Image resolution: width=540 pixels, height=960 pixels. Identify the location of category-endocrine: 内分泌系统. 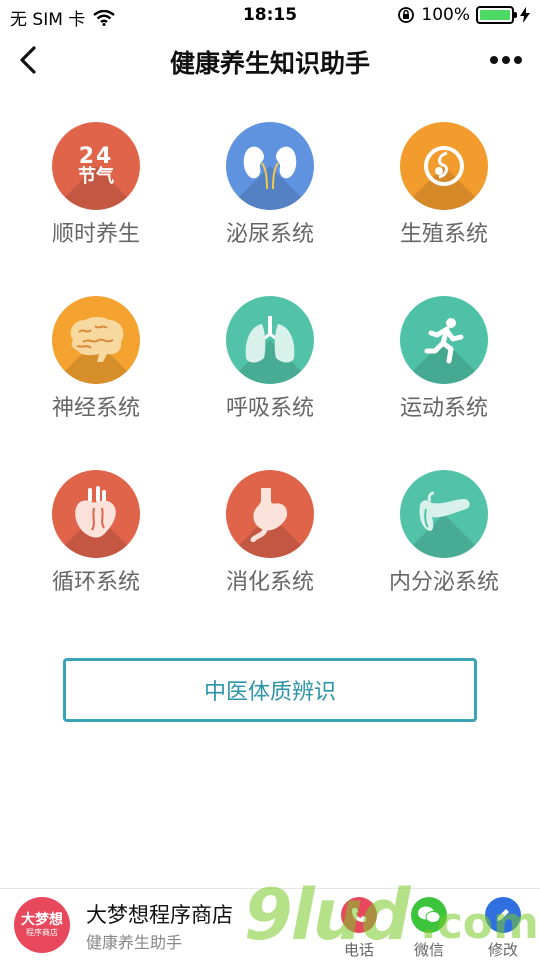
(444, 540).